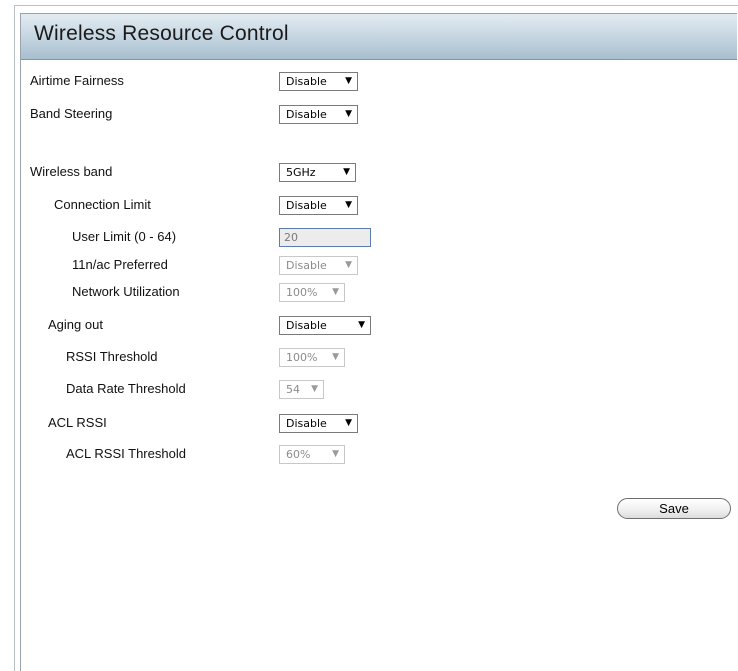 The height and width of the screenshot is (671, 738). What do you see at coordinates (306, 81) in the screenshot?
I see `airtime-fairness-value: Disable` at bounding box center [306, 81].